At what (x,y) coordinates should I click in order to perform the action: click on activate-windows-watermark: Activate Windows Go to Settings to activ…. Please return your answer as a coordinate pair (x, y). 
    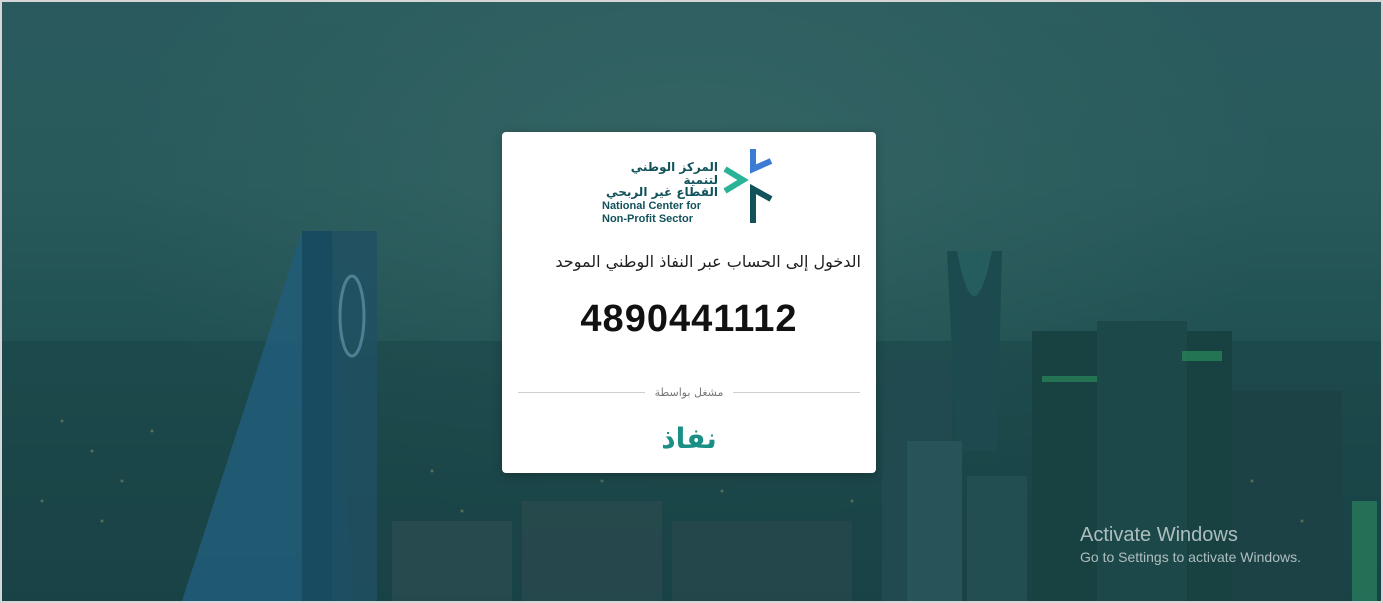
    Looking at the image, I should click on (1190, 544).